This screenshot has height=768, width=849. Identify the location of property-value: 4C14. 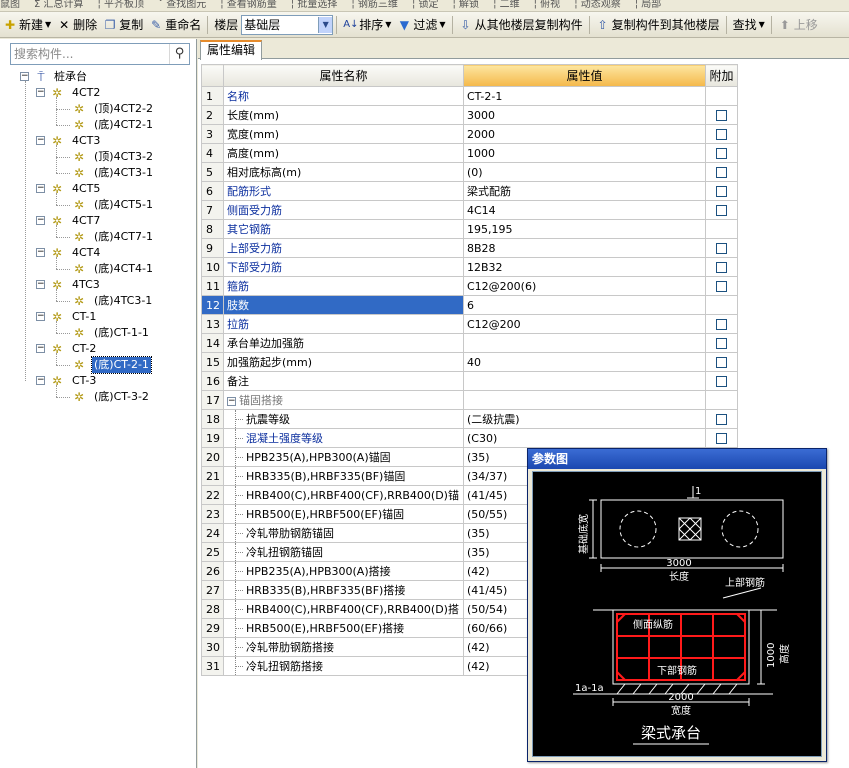
(584, 210).